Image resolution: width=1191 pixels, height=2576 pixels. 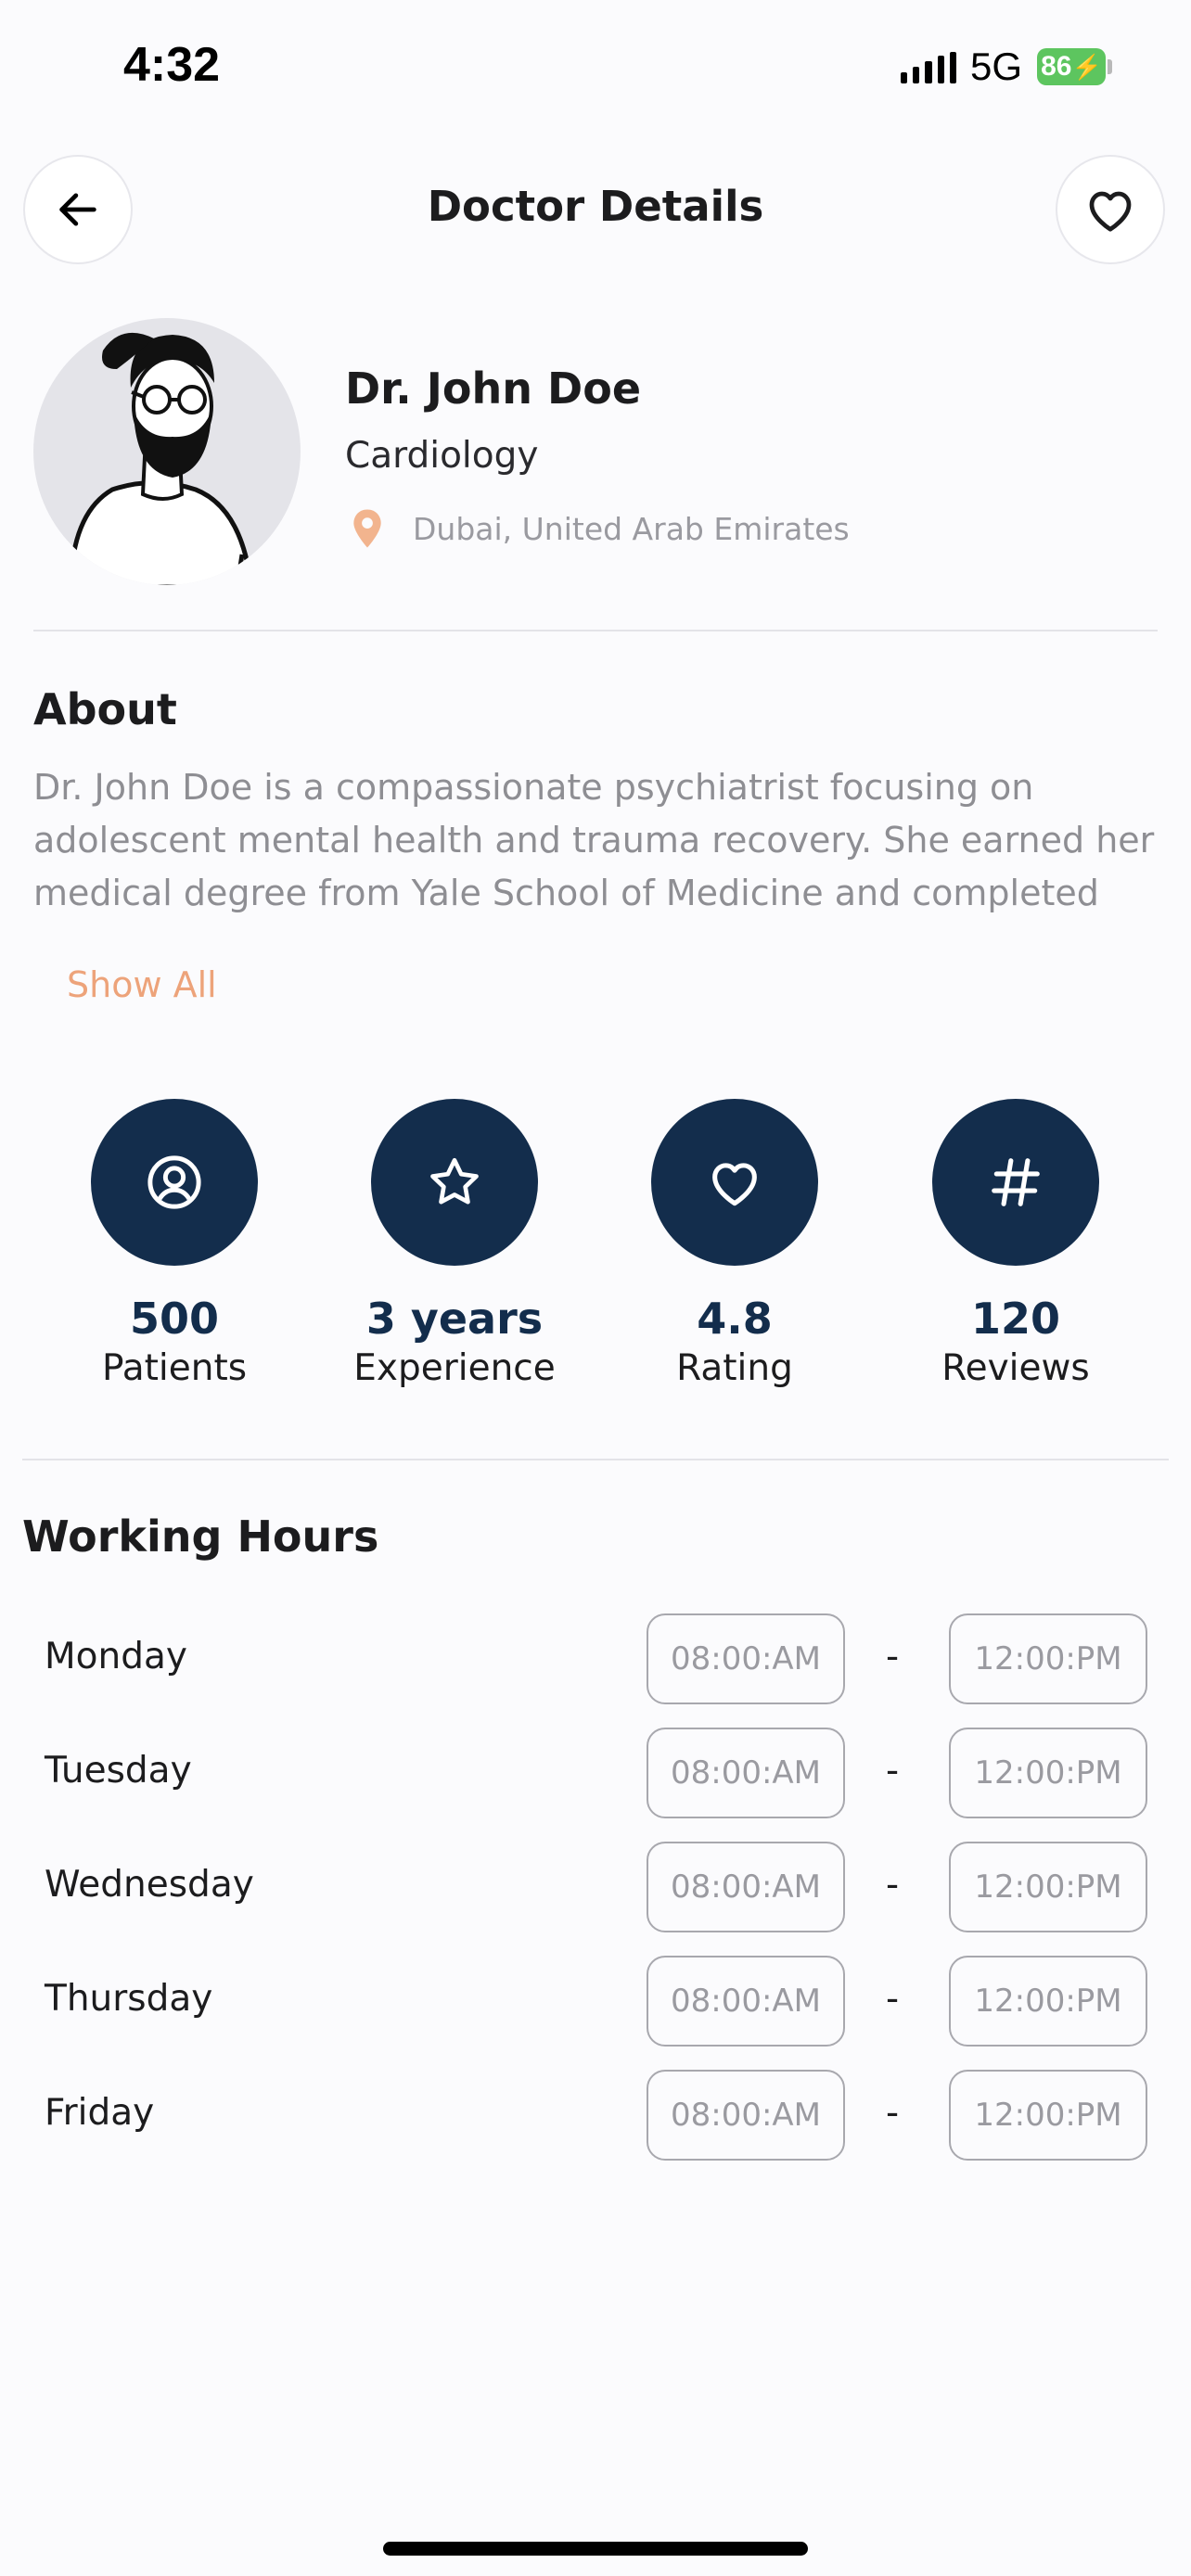 What do you see at coordinates (493, 388) in the screenshot?
I see `doctor-name: Dr. John Doe` at bounding box center [493, 388].